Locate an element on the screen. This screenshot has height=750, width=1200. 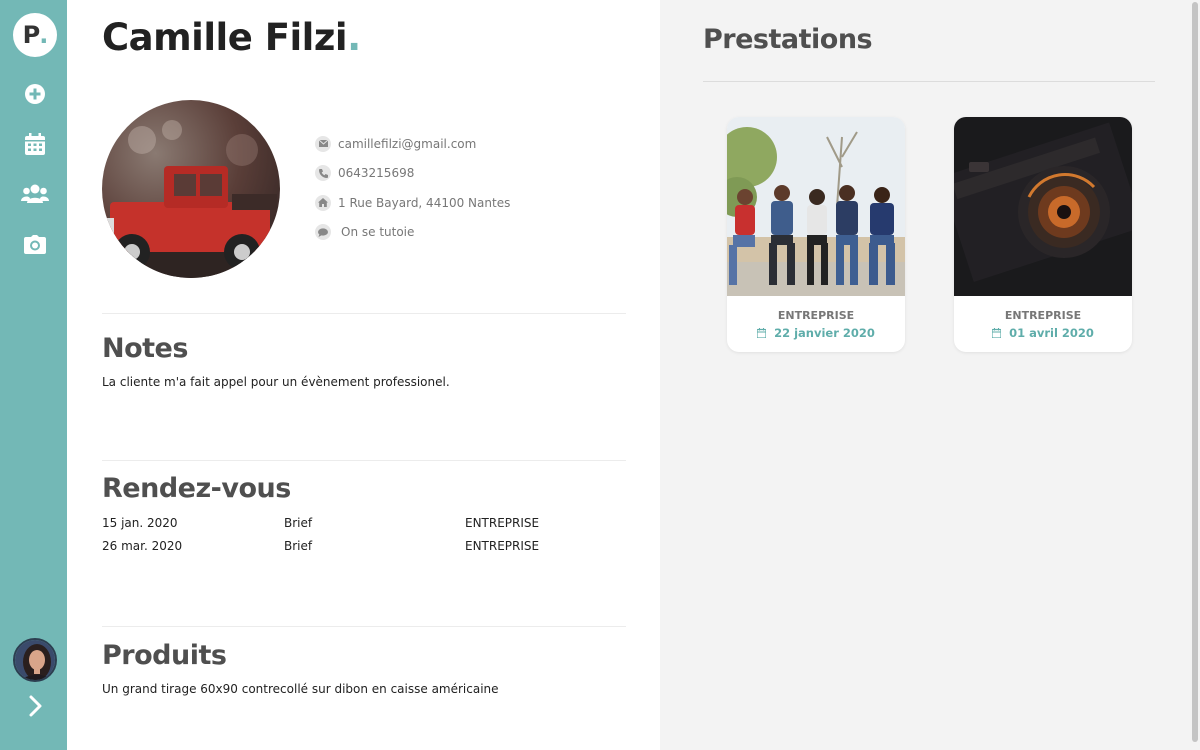
users-icon is located at coordinates (35, 194).